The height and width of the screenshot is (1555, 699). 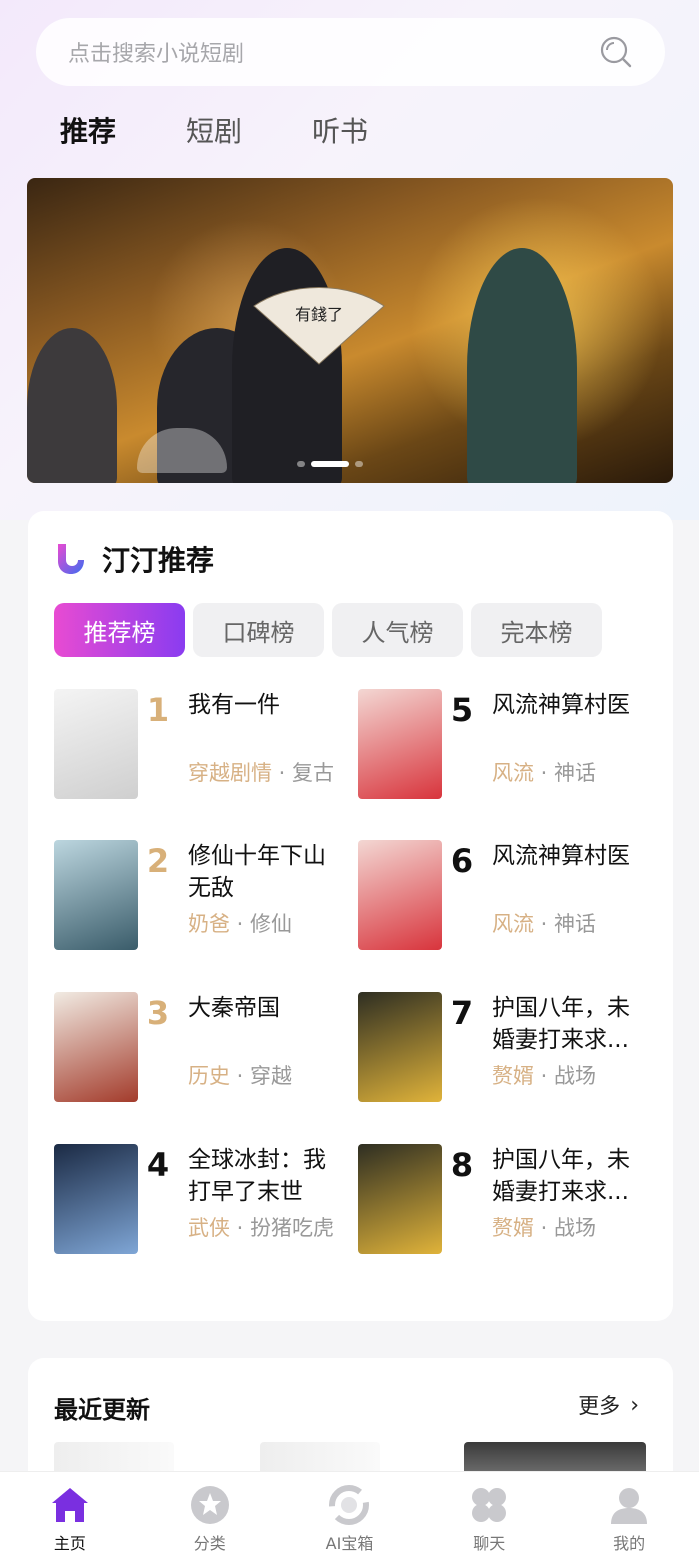 What do you see at coordinates (616, 52) in the screenshot?
I see `search-icon` at bounding box center [616, 52].